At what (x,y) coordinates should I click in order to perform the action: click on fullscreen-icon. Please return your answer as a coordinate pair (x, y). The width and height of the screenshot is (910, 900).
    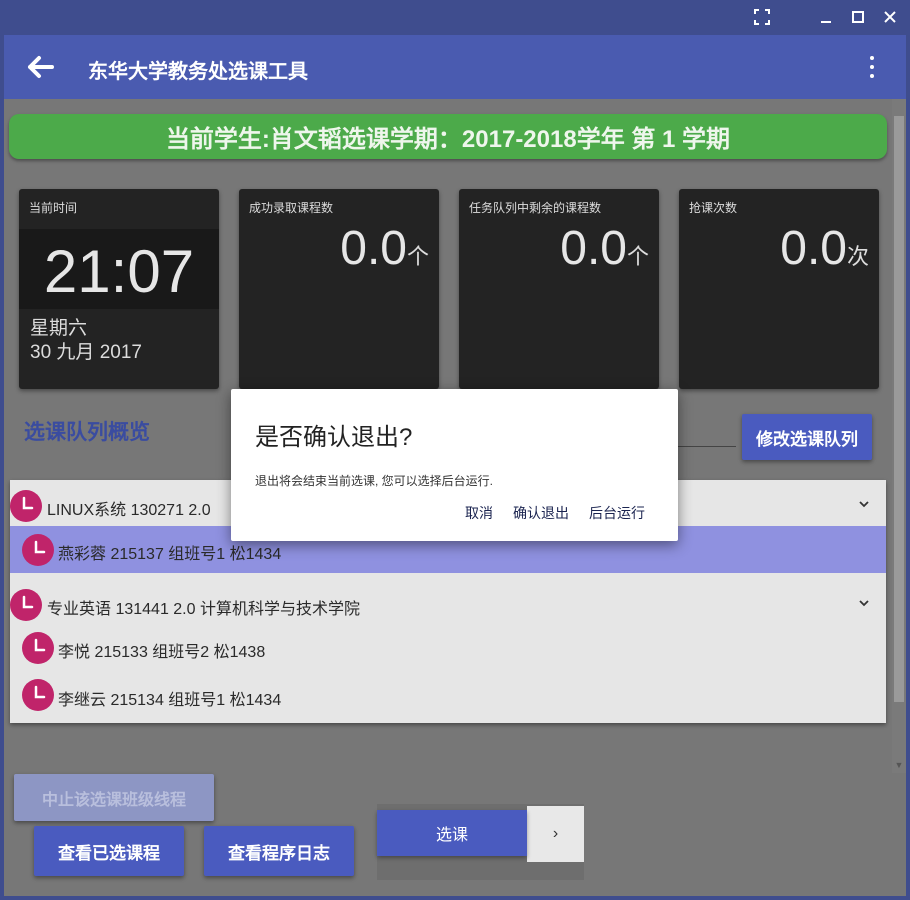
    Looking at the image, I should click on (762, 17).